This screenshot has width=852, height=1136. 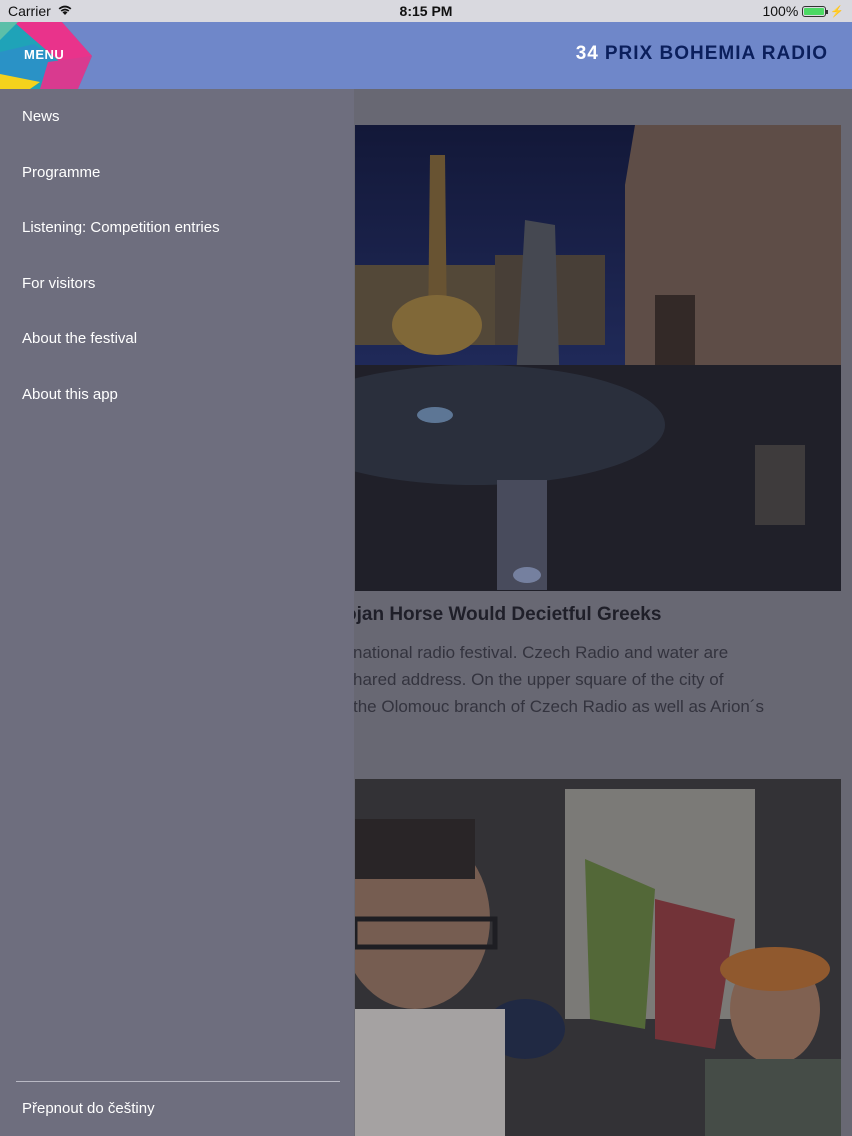 What do you see at coordinates (587, 53) in the screenshot?
I see `edition-number: 34` at bounding box center [587, 53].